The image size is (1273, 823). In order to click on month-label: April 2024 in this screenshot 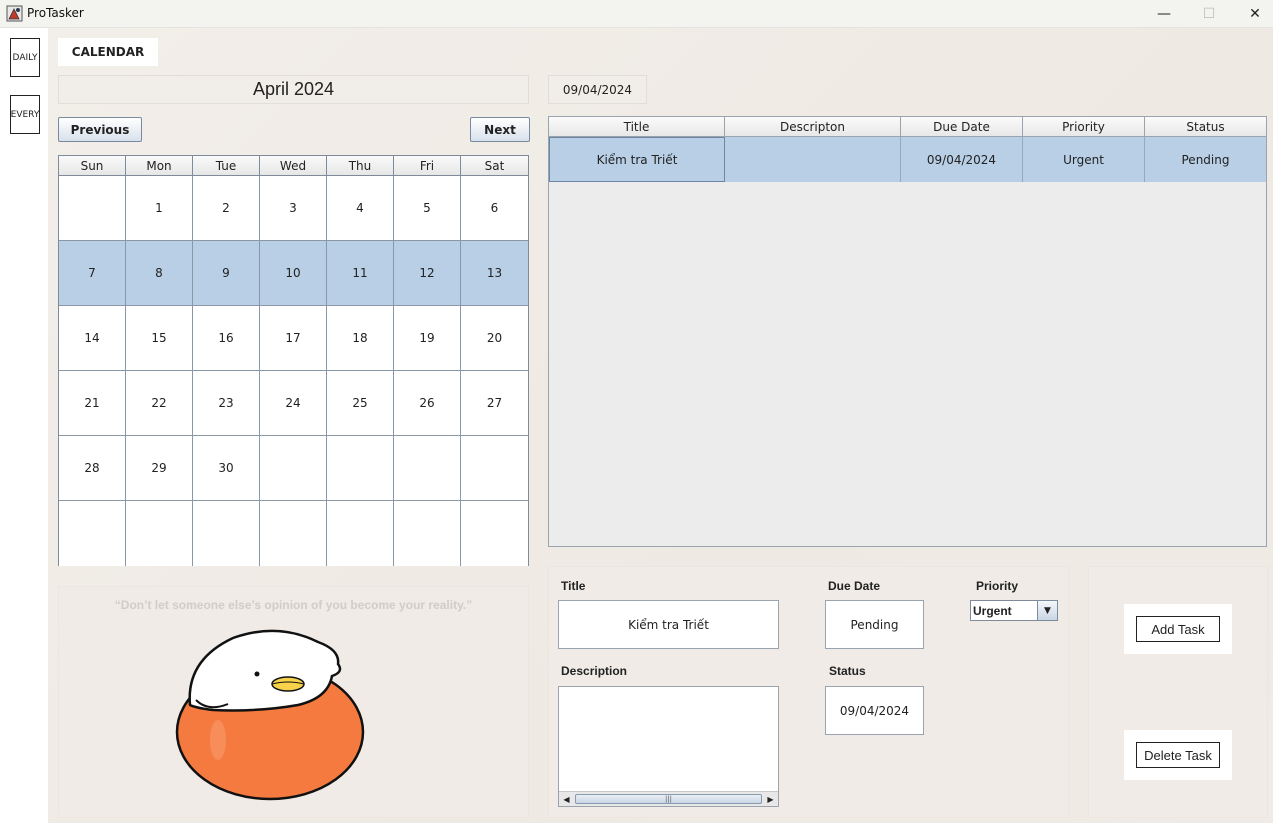, I will do `click(293, 89)`.